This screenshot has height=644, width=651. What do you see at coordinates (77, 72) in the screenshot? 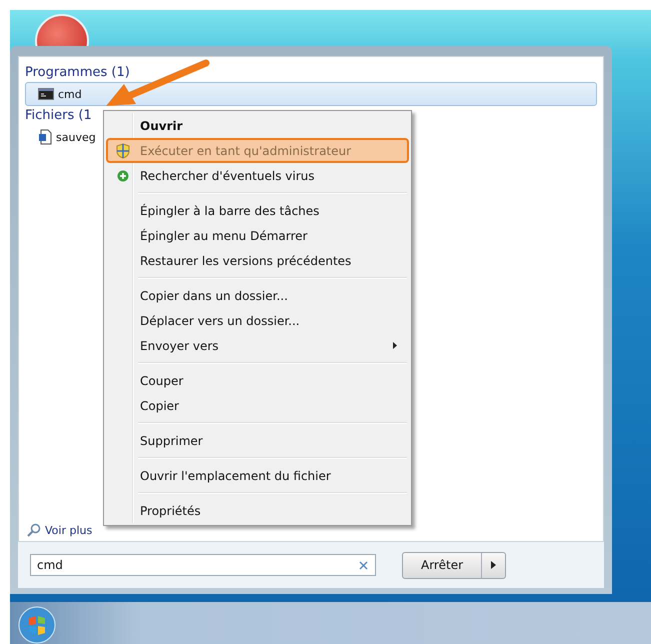
I see `section-title: Programmes (1)` at bounding box center [77, 72].